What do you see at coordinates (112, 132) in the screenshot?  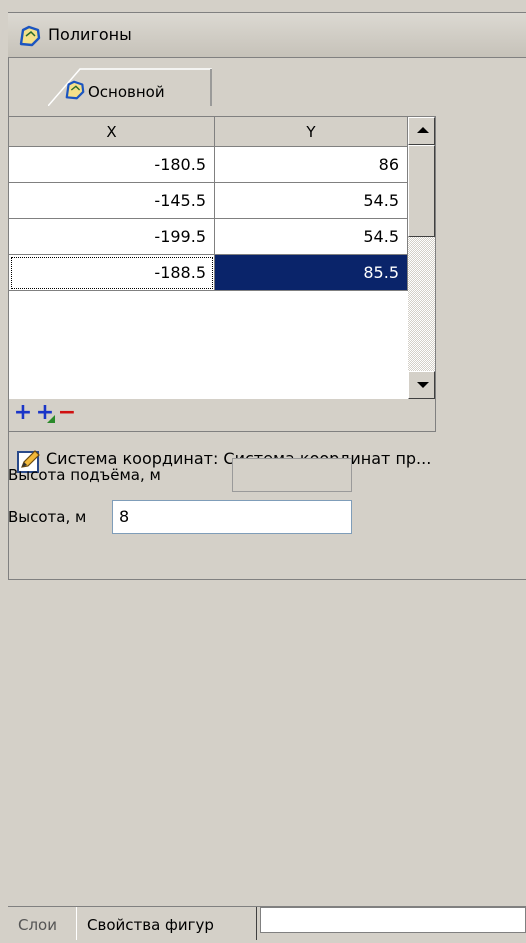 I see `column-header-x: X` at bounding box center [112, 132].